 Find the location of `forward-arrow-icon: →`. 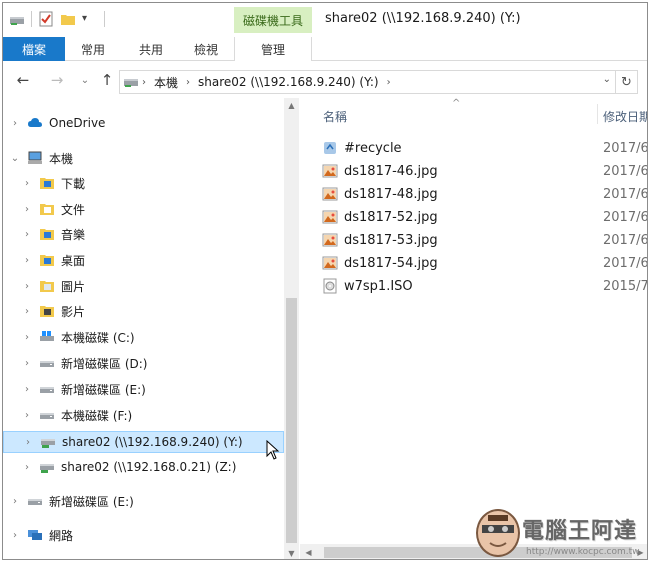

forward-arrow-icon: → is located at coordinates (57, 80).